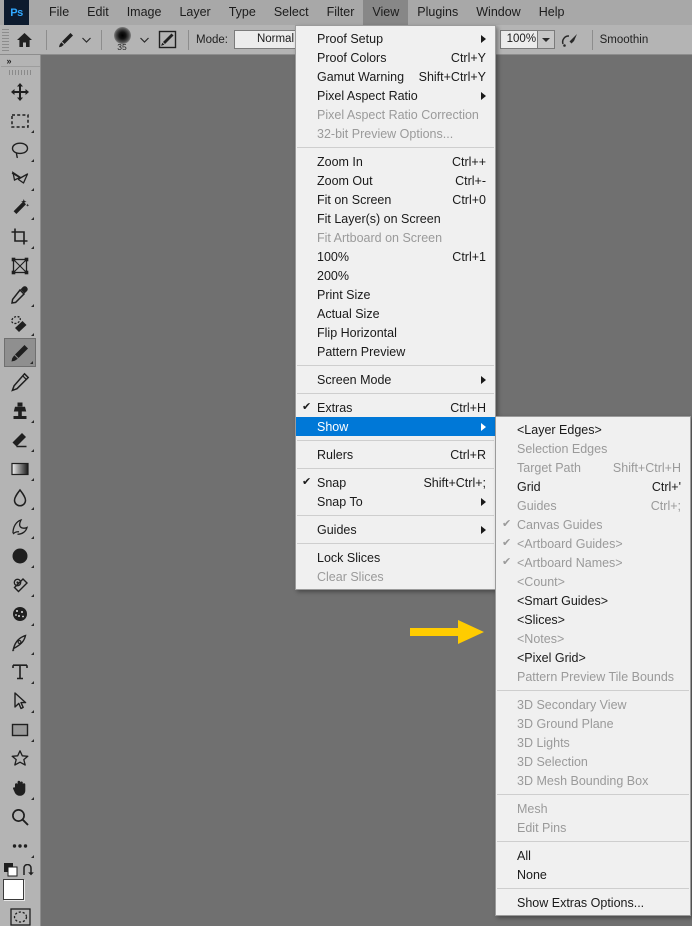  Describe the element at coordinates (194, 12) in the screenshot. I see `menu-layer: Layer` at that location.